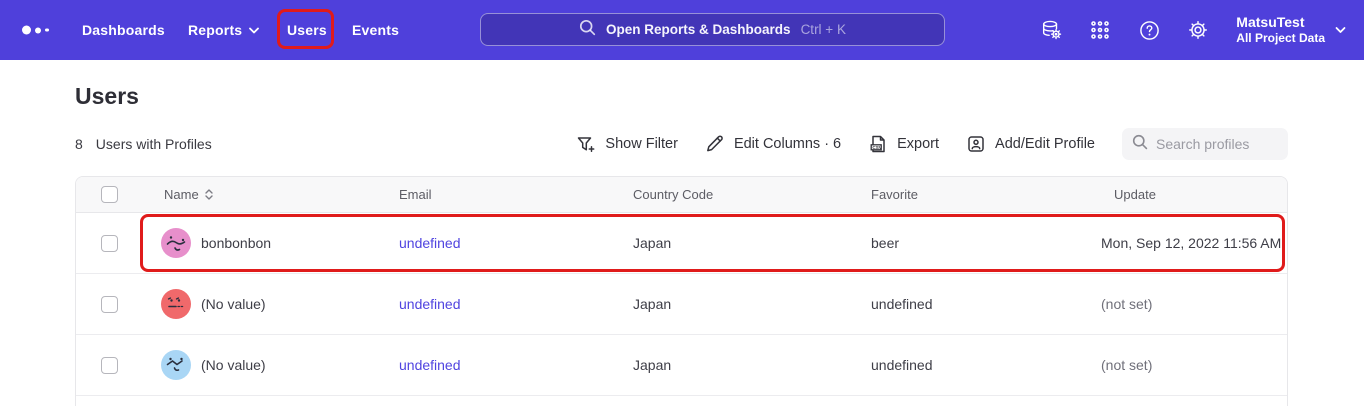  I want to click on search-profiles-input, so click(1216, 144).